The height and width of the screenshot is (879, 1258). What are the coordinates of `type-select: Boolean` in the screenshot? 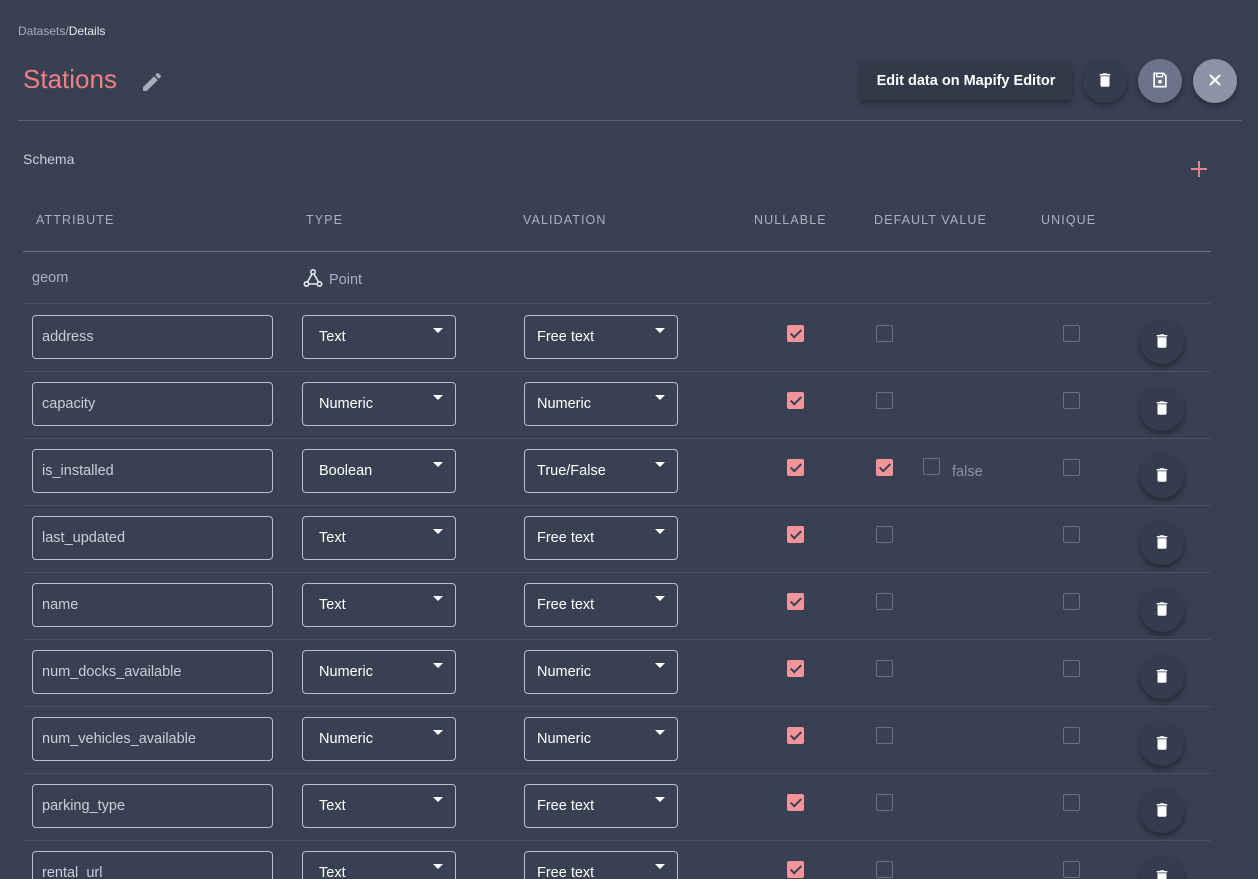 It's located at (379, 471).